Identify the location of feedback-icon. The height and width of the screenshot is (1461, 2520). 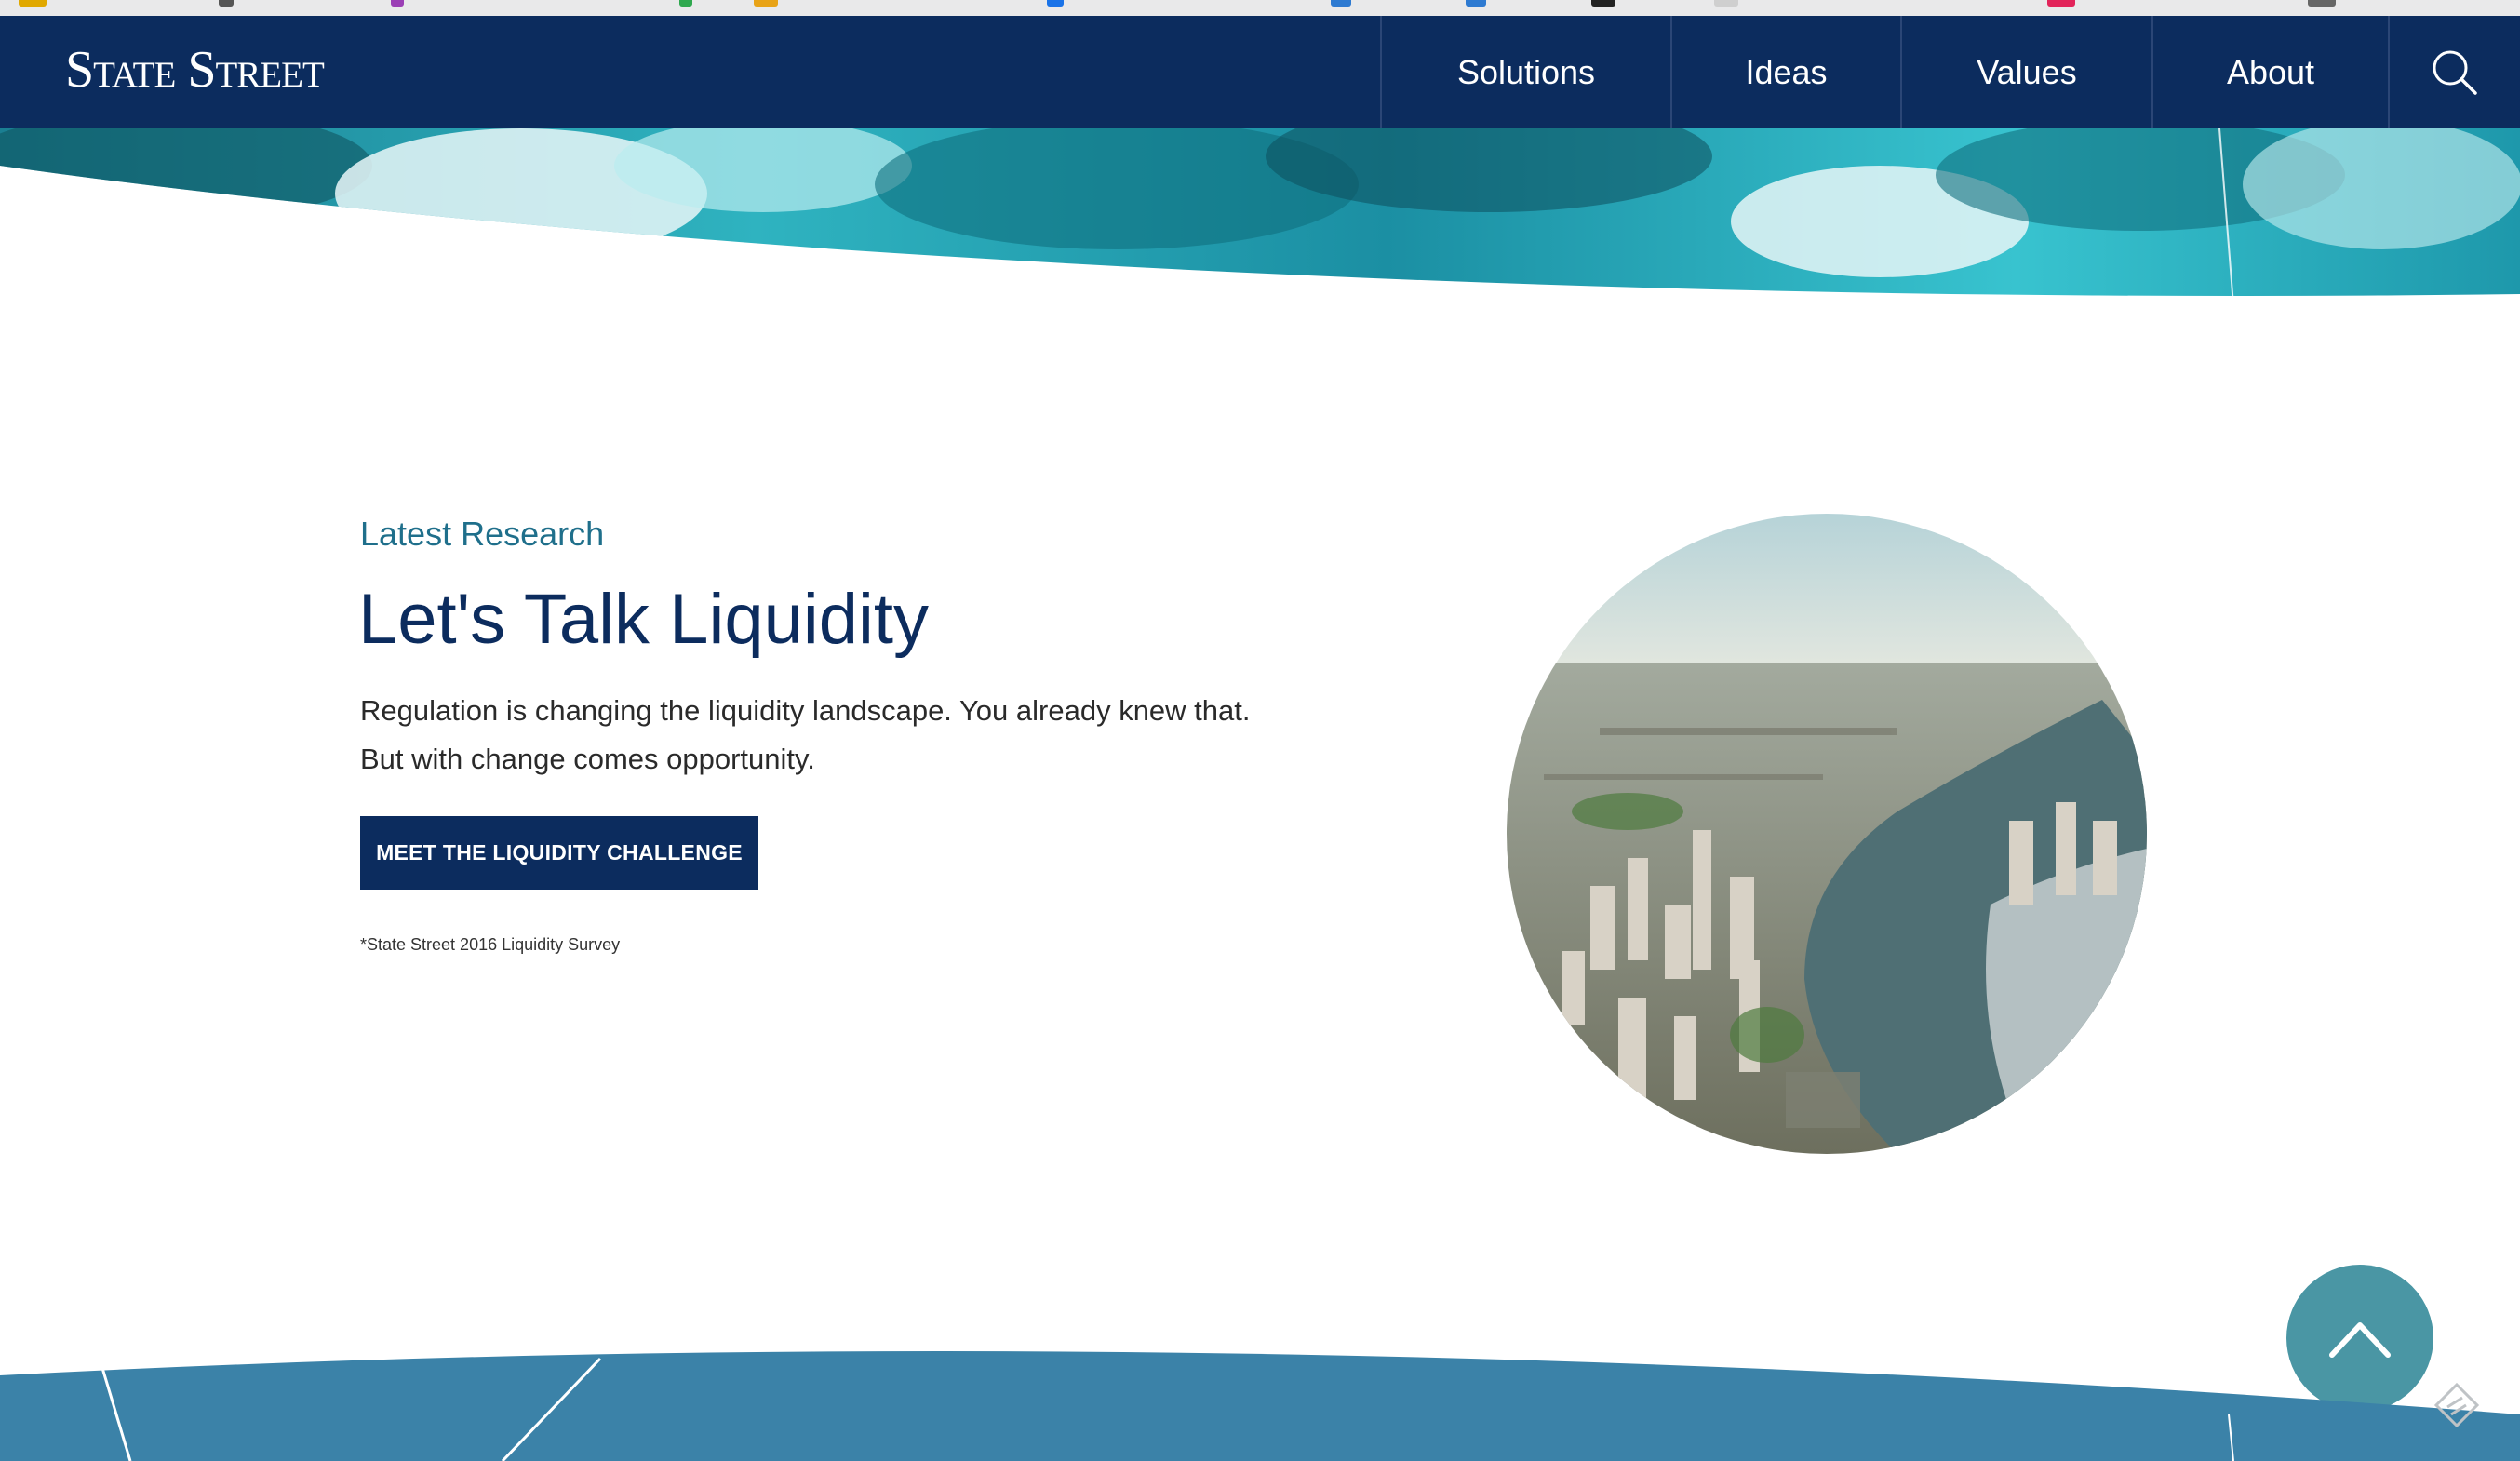
(2456, 1405).